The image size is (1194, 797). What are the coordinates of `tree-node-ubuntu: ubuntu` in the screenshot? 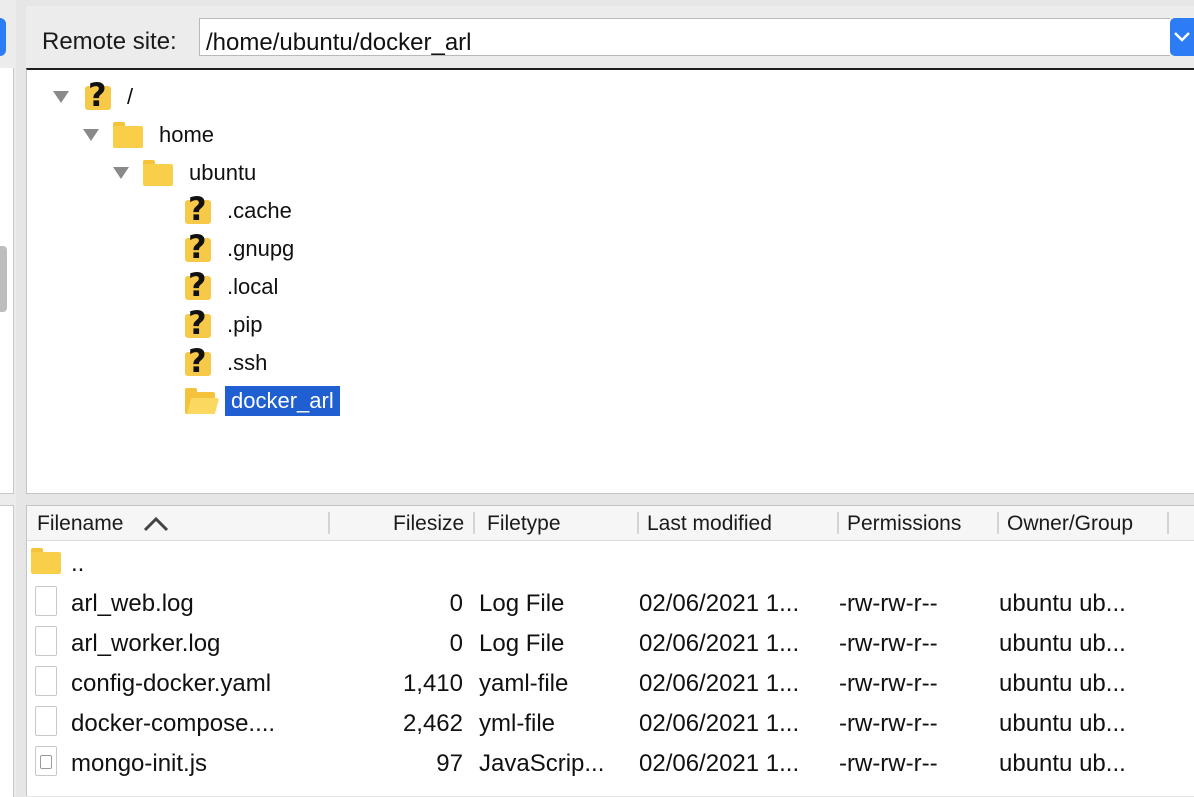 It's located at (187, 173).